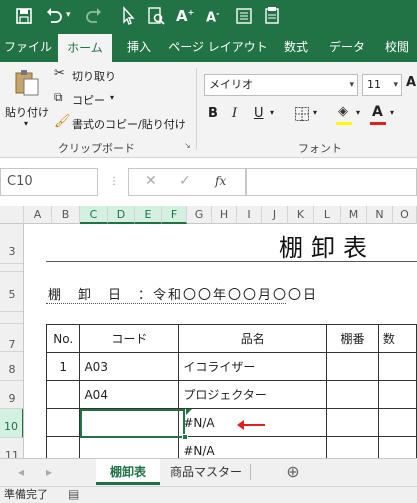 The height and width of the screenshot is (503, 417). What do you see at coordinates (213, 113) in the screenshot?
I see `bold-button: B` at bounding box center [213, 113].